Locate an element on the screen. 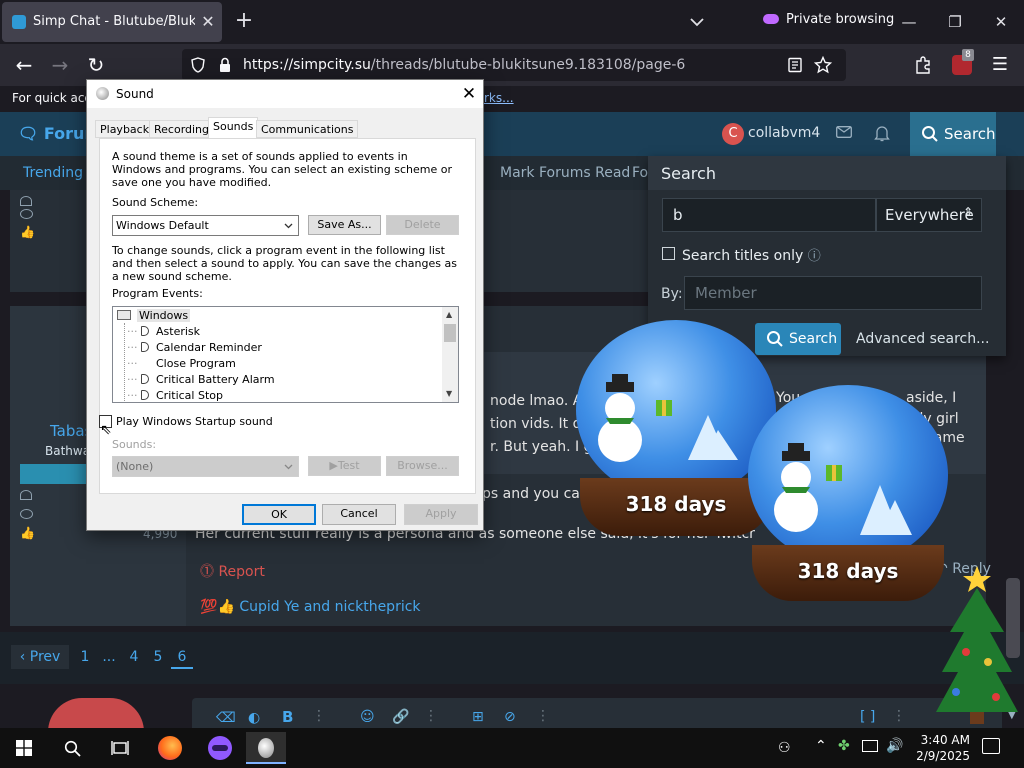  user-name: collabvm4 is located at coordinates (784, 133).